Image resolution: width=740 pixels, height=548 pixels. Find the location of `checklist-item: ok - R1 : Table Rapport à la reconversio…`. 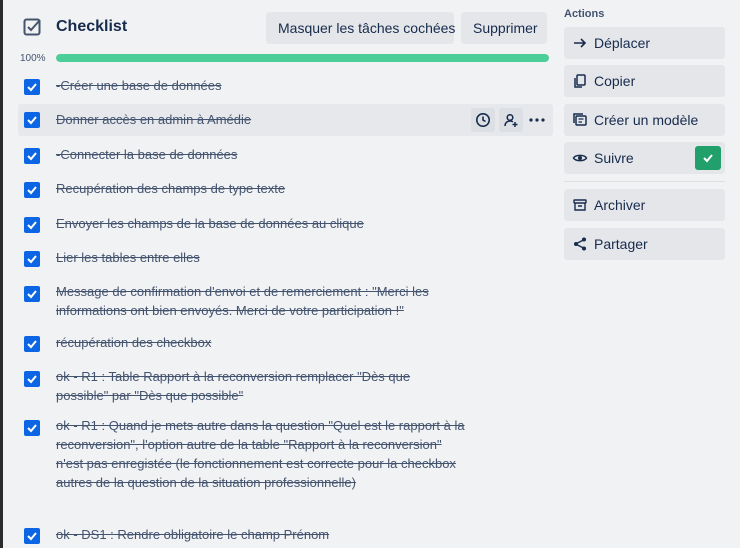

checklist-item: ok - R1 : Table Rapport à la reconversio… is located at coordinates (285, 387).